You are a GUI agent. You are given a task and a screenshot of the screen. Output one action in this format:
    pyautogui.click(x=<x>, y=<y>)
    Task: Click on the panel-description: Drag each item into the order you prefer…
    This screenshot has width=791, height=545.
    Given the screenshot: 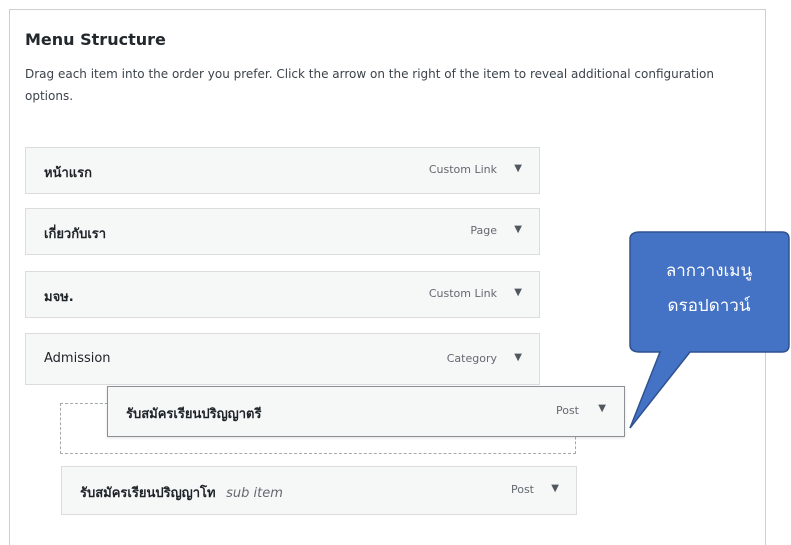 What is the action you would take?
    pyautogui.click(x=369, y=85)
    